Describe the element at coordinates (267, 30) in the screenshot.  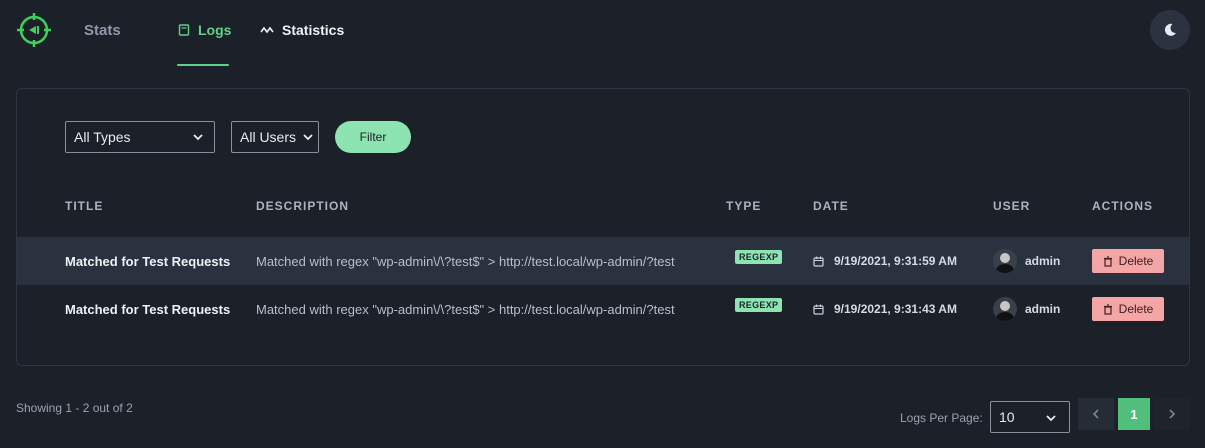
I see `activity-icon` at that location.